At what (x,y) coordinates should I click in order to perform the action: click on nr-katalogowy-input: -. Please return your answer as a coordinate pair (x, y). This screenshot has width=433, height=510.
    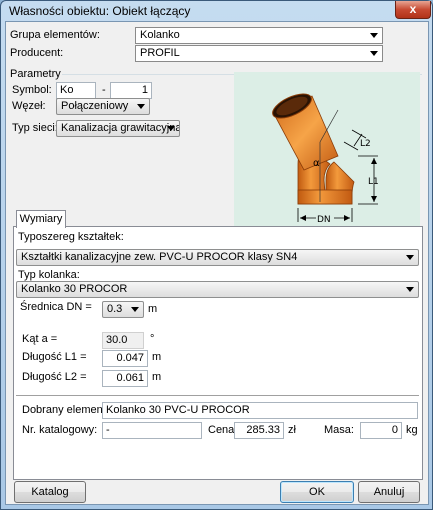
    Looking at the image, I should click on (152, 430).